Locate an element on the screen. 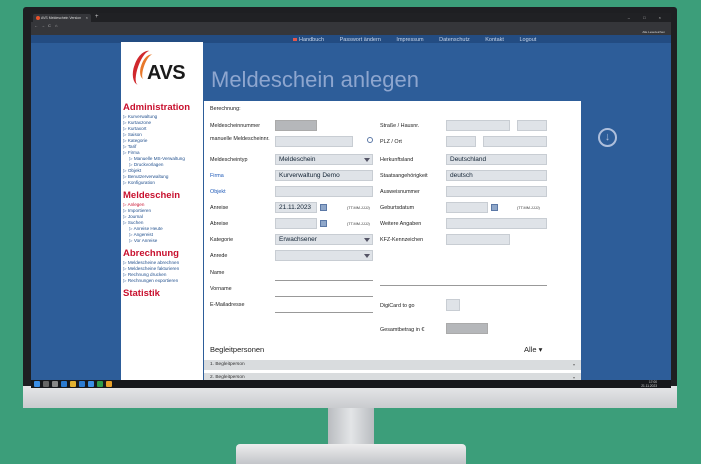  objekt-field is located at coordinates (324, 191).